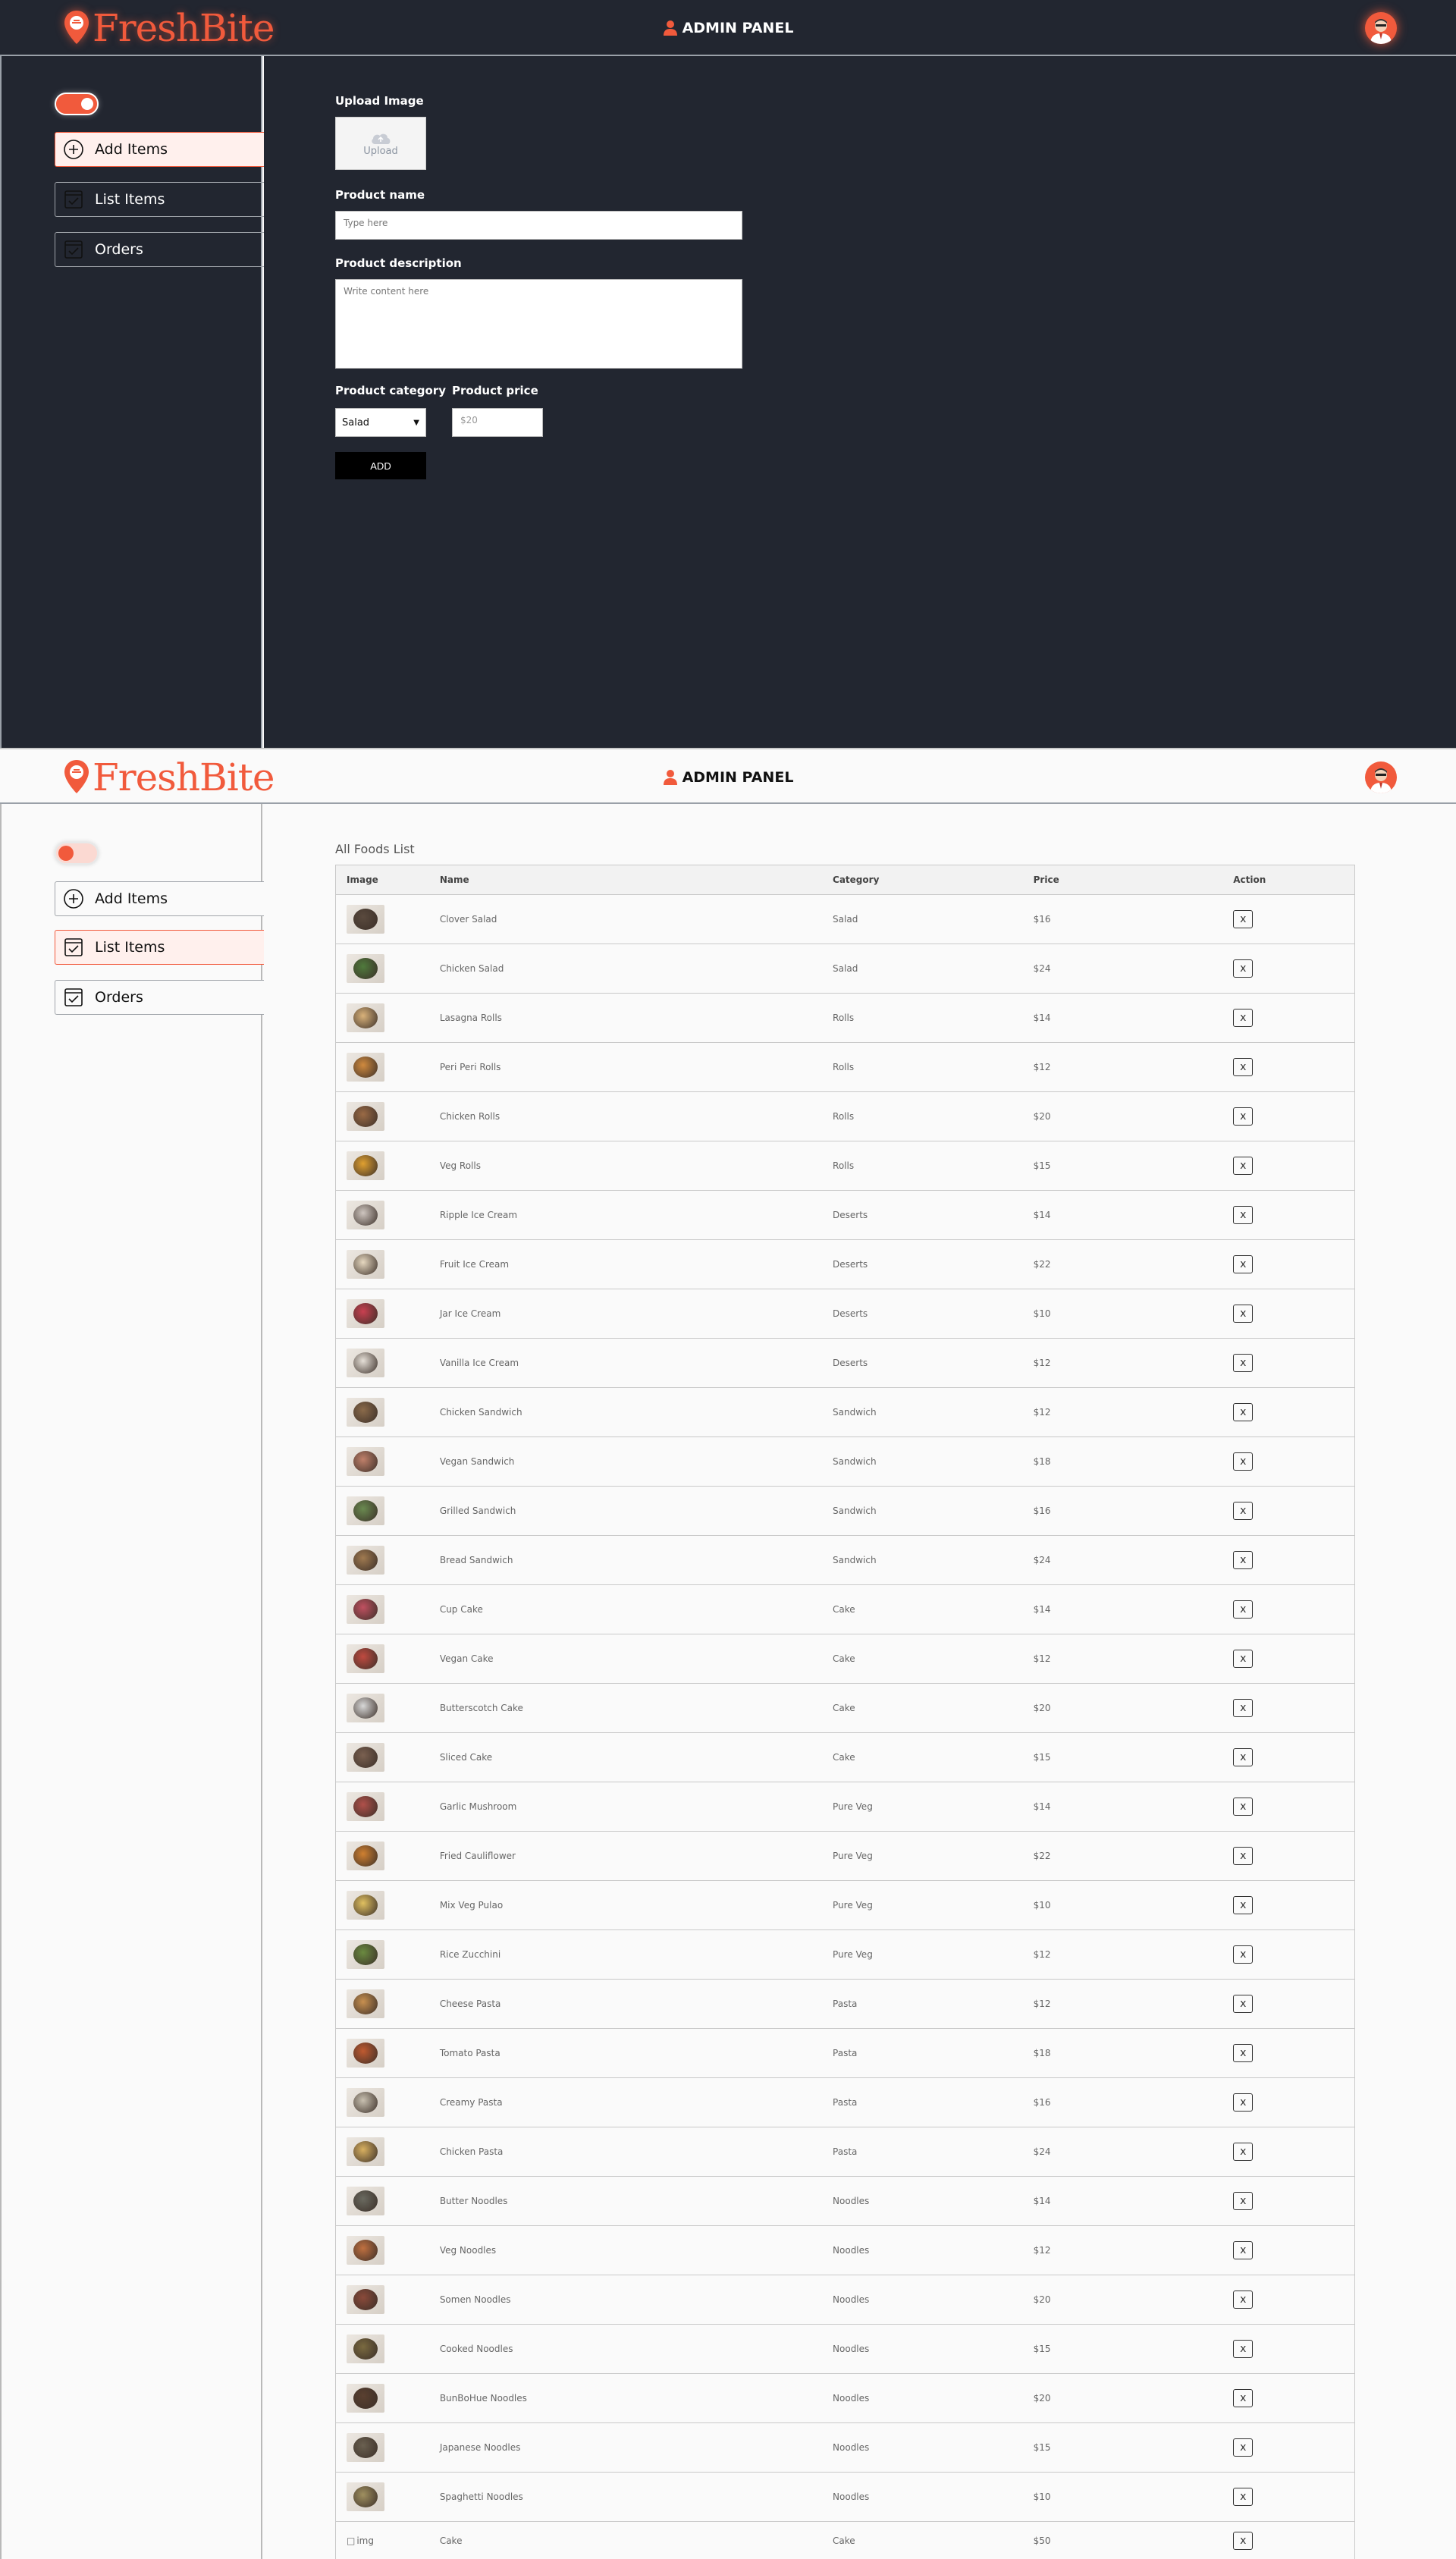 The height and width of the screenshot is (2559, 1456). I want to click on page-title: All Foods List, so click(375, 849).